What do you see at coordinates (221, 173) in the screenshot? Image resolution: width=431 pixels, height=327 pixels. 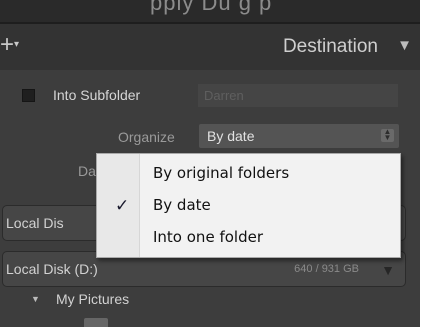 I see `menu-item-label: By original folders` at bounding box center [221, 173].